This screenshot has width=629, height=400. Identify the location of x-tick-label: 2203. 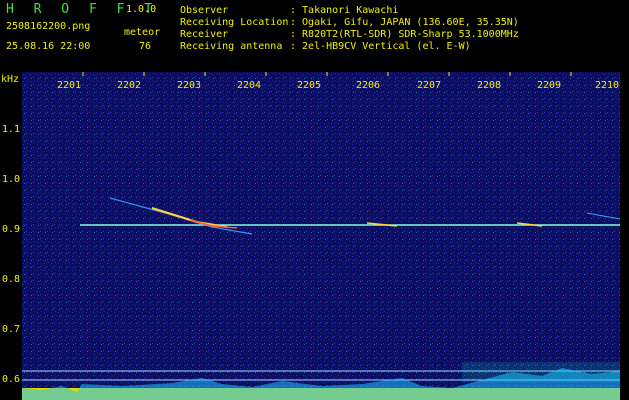
(189, 85).